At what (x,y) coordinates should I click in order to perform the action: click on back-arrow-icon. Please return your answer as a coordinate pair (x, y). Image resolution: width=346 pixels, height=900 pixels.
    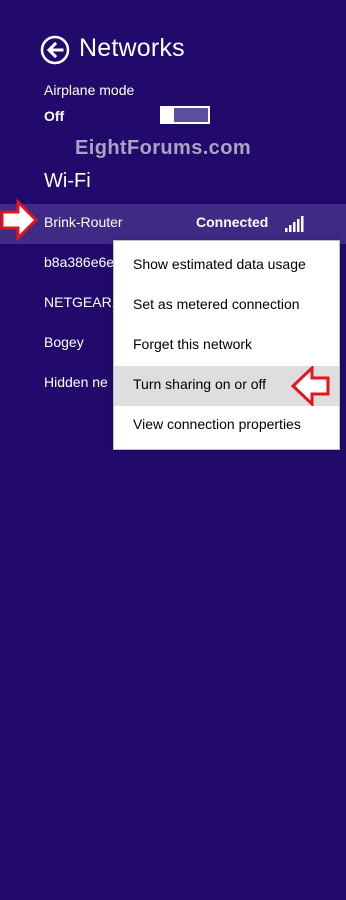
    Looking at the image, I should click on (55, 50).